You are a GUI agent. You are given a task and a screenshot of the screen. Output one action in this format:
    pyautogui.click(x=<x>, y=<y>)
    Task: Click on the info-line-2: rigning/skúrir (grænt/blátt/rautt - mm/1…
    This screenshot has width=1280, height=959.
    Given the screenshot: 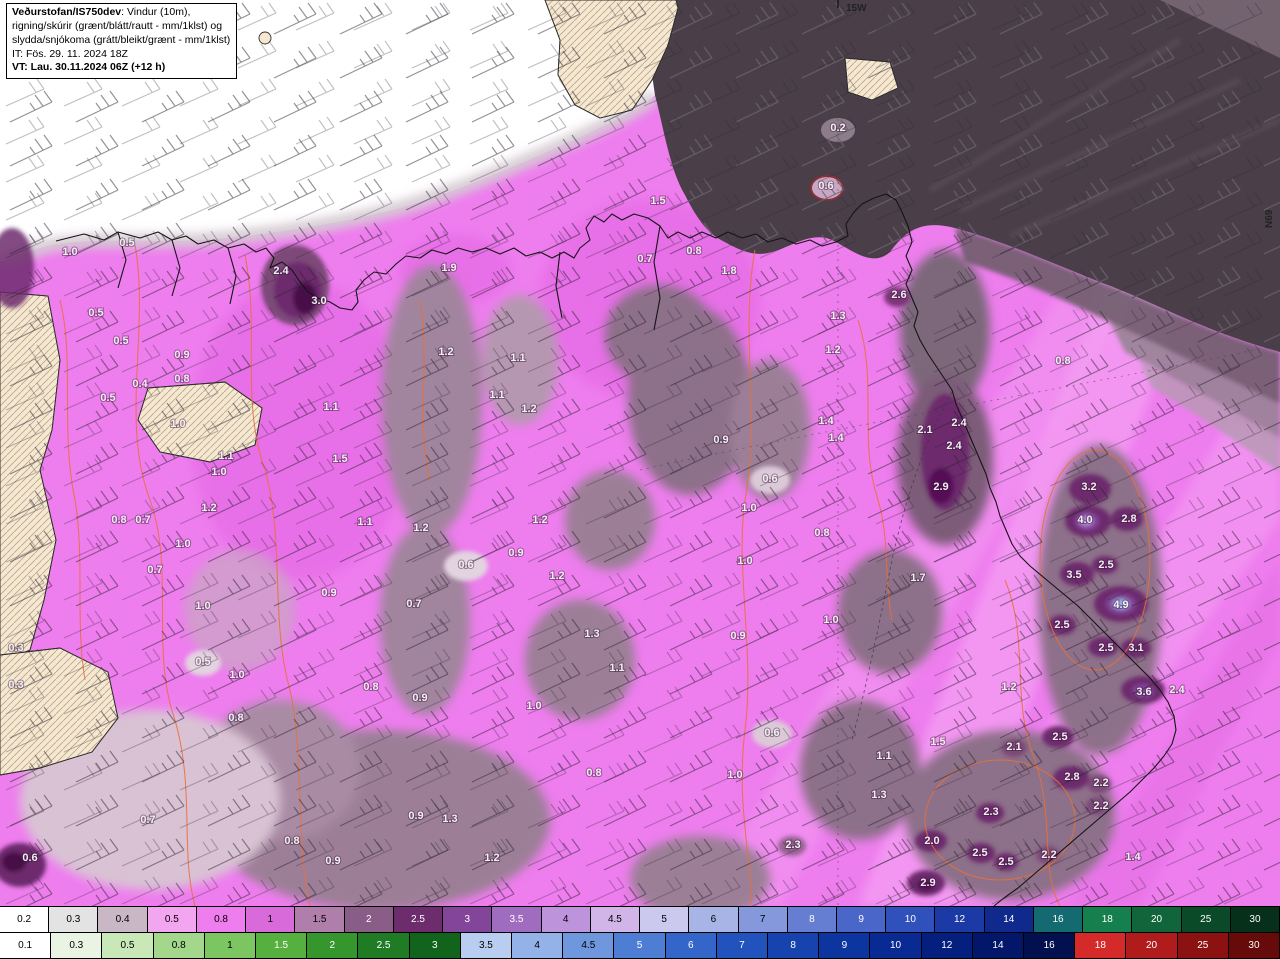 What is the action you would take?
    pyautogui.click(x=117, y=25)
    